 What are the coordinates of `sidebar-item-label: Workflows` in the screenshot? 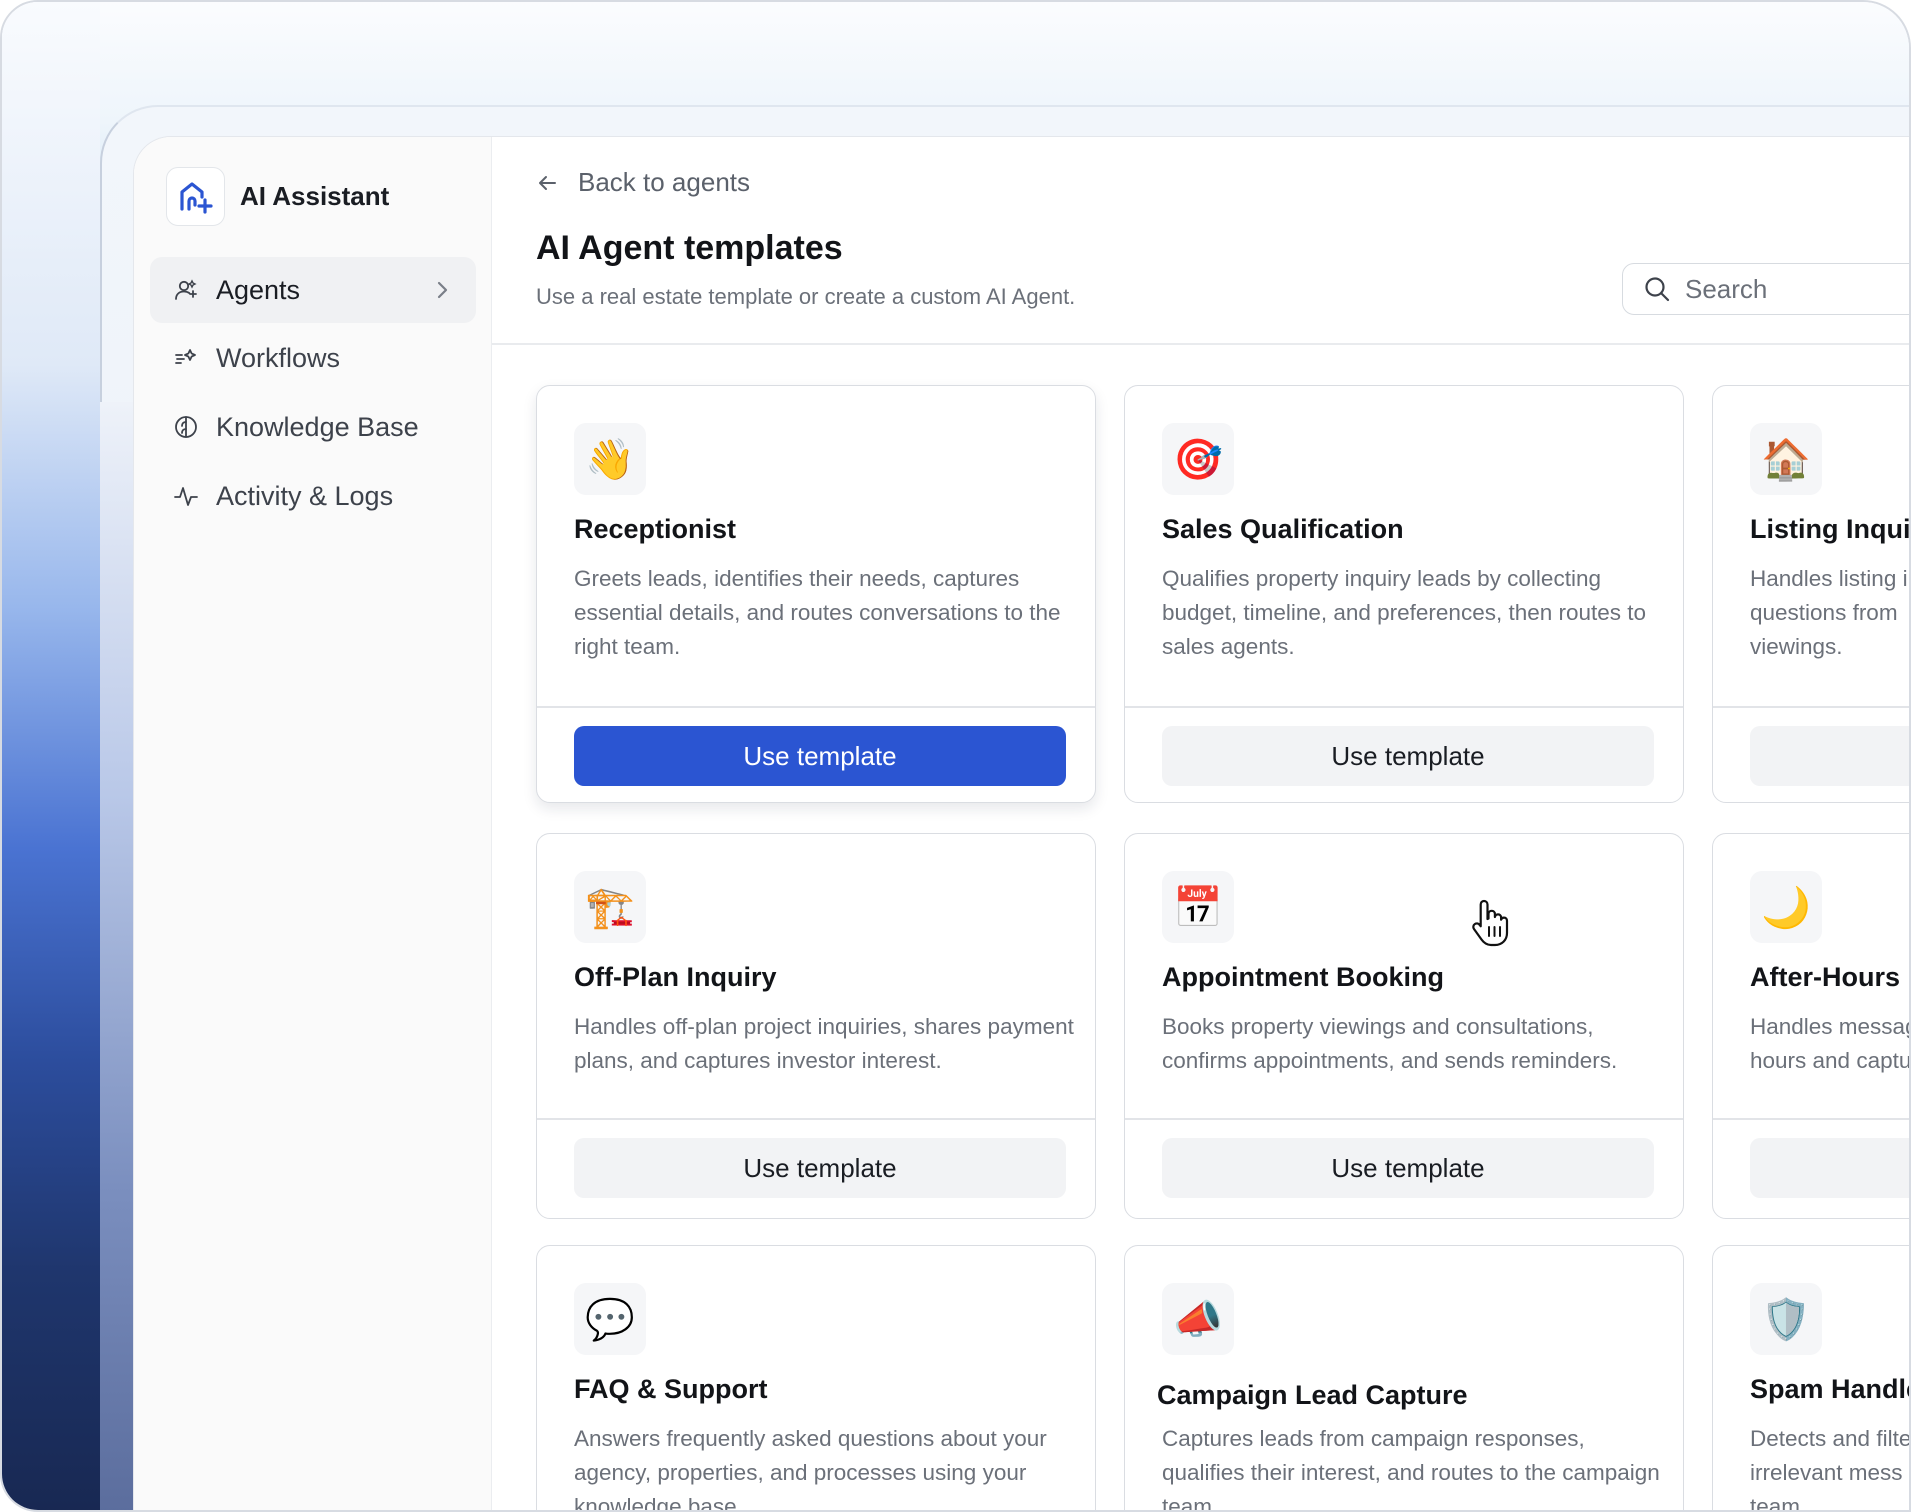 It's located at (278, 357).